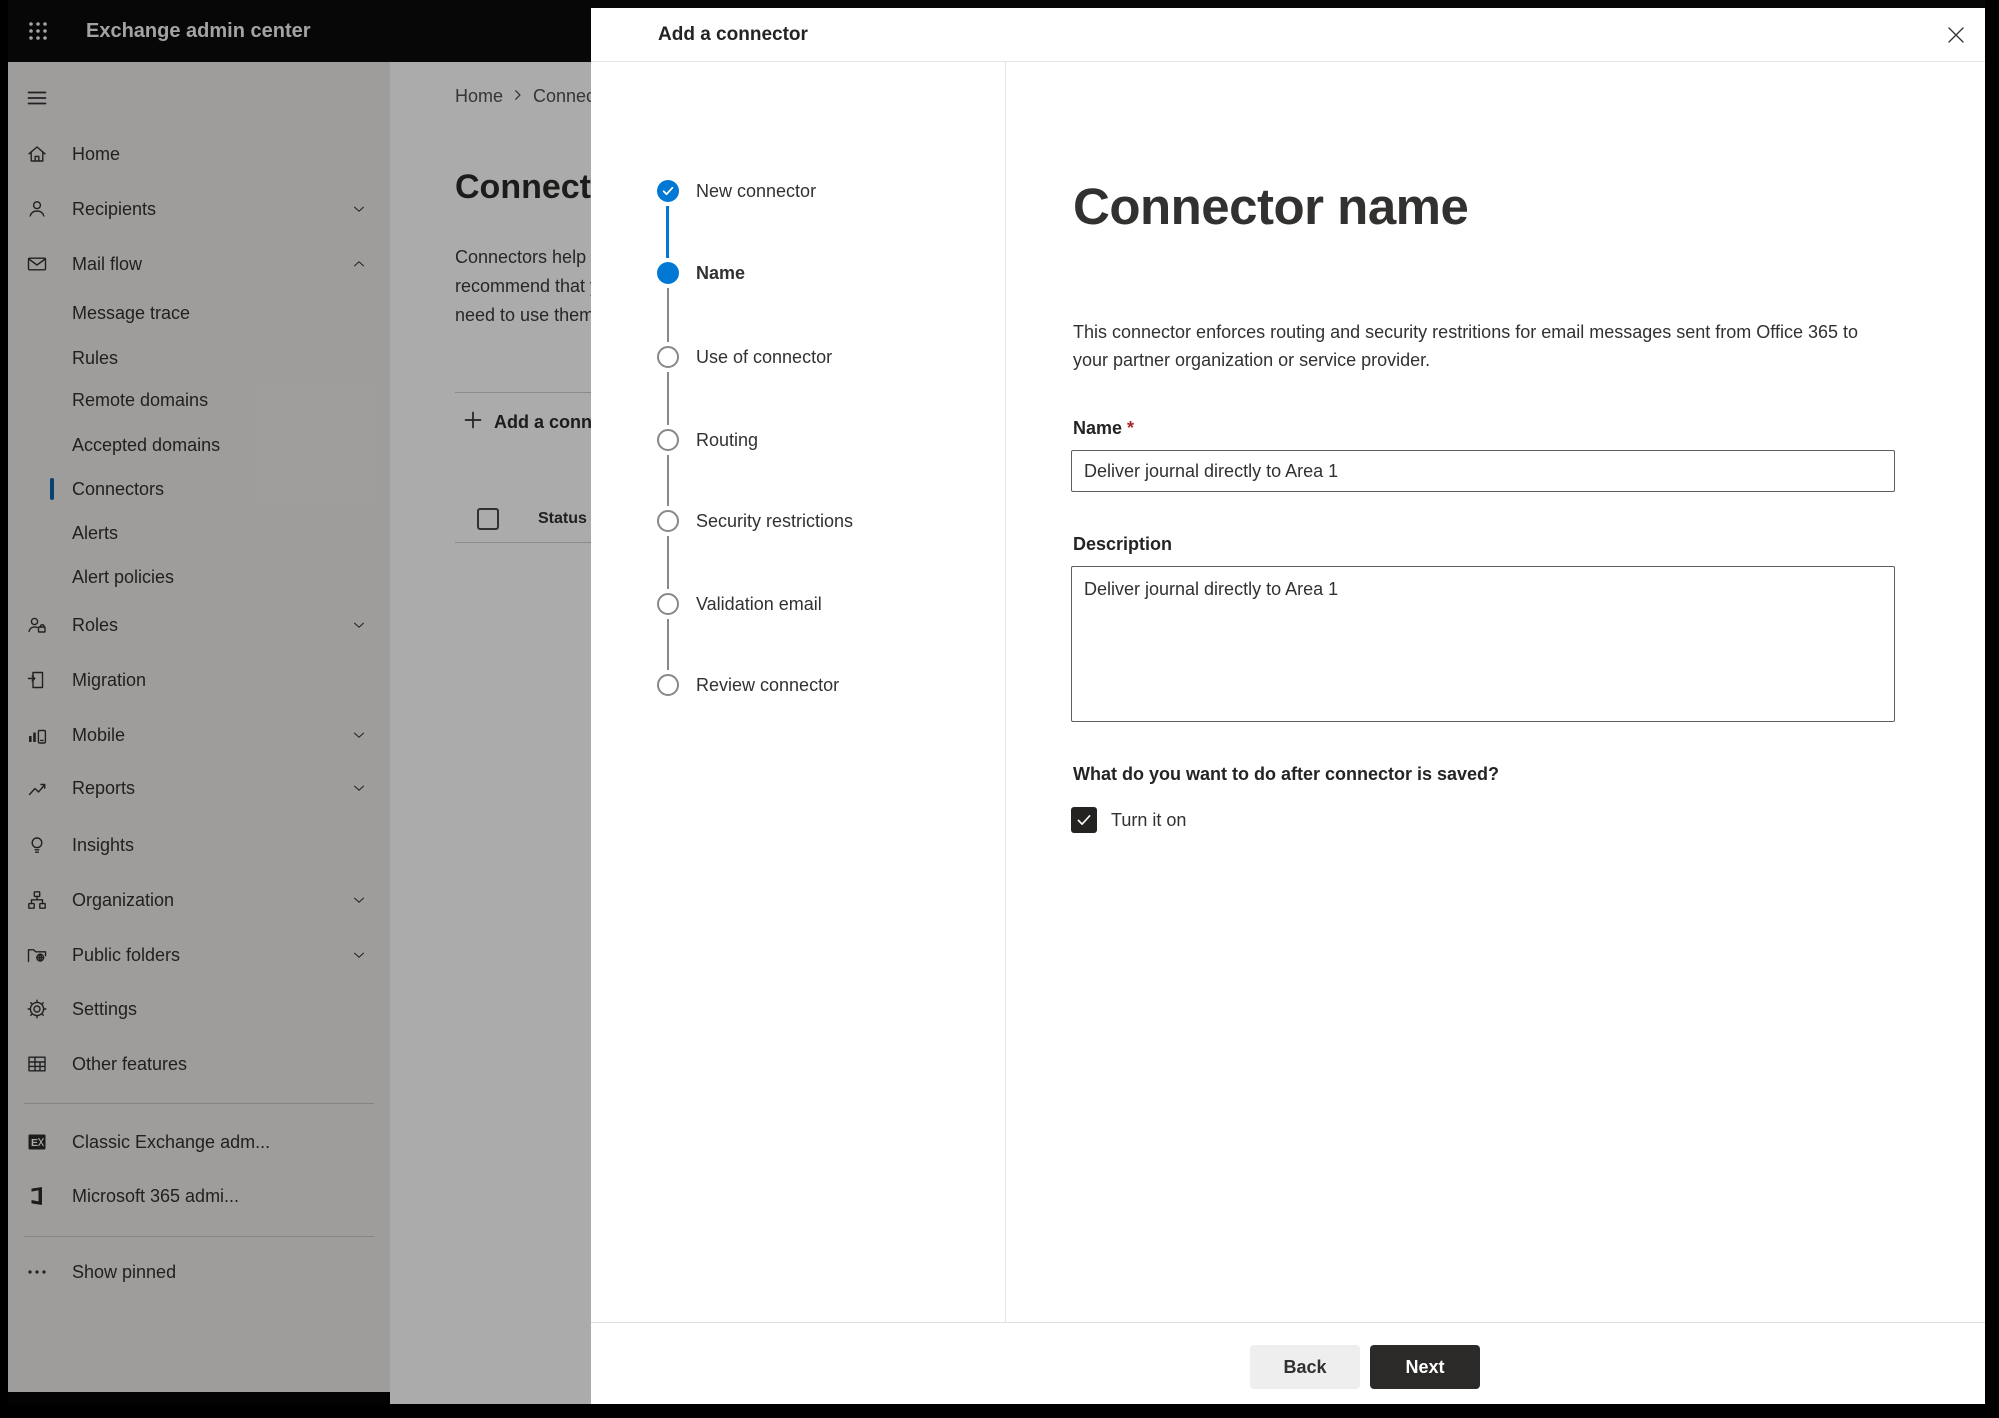  I want to click on required-asterisk: *, so click(1131, 428).